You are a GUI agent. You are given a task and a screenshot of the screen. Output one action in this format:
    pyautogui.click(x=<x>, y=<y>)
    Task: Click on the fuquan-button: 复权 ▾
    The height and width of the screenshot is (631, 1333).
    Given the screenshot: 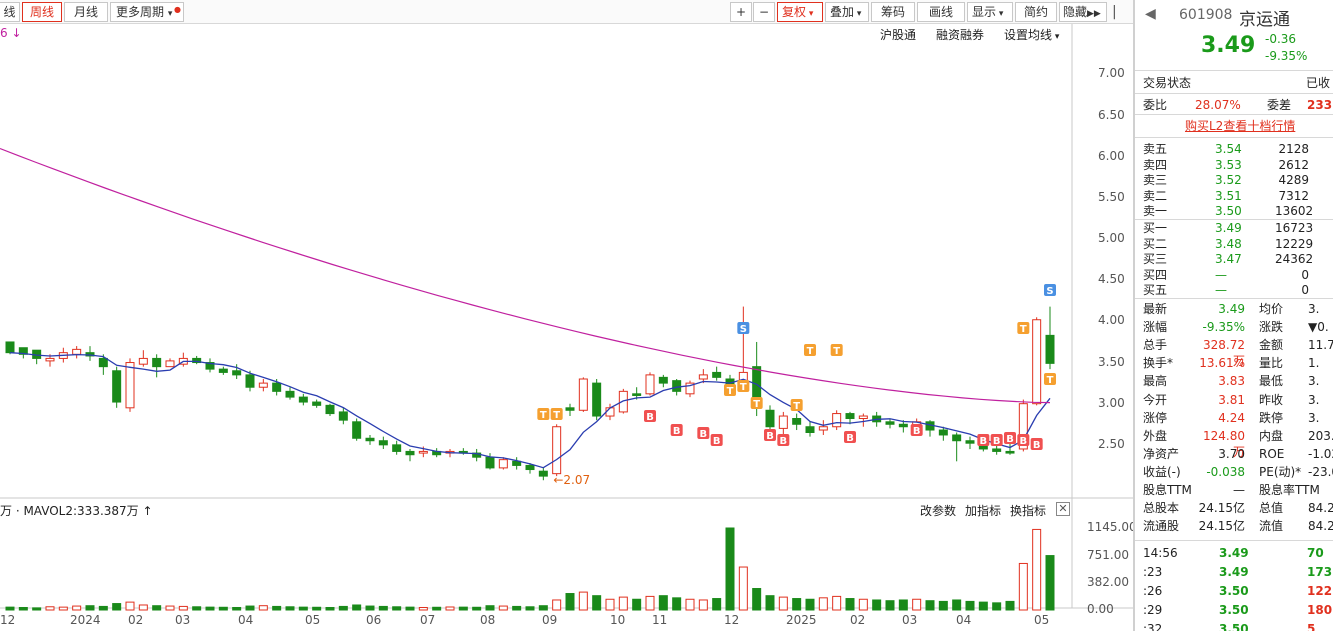 What is the action you would take?
    pyautogui.click(x=800, y=12)
    